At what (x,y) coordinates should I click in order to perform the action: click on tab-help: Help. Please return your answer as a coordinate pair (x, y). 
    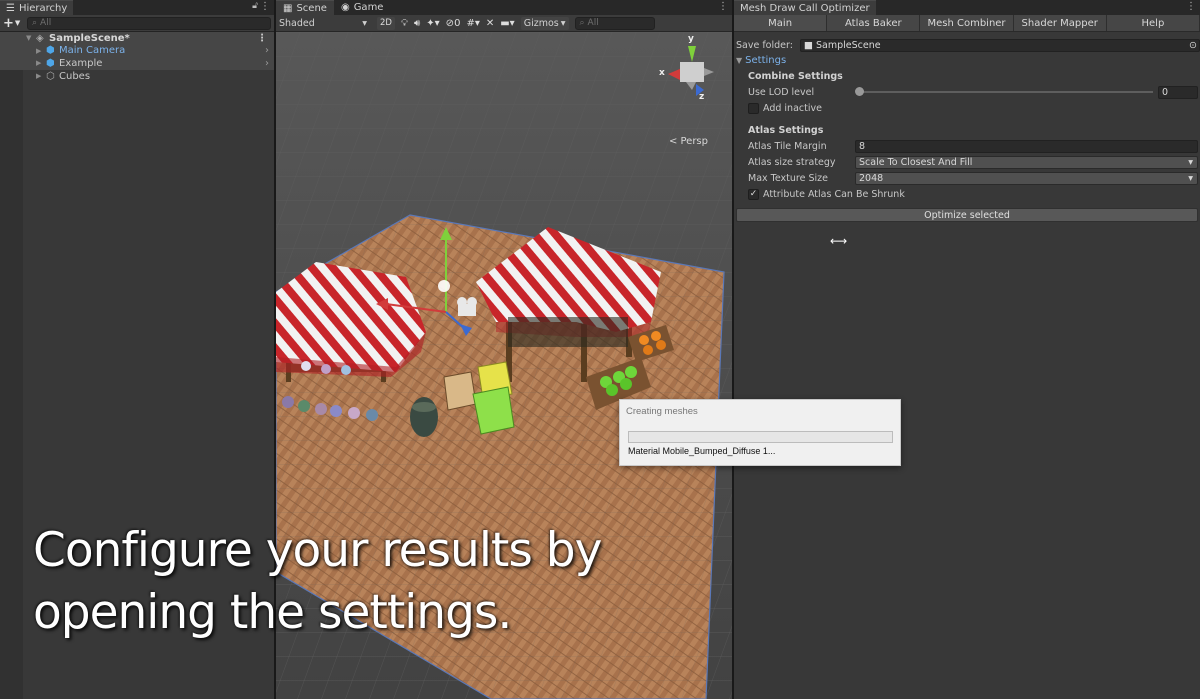
    Looking at the image, I should click on (1153, 23).